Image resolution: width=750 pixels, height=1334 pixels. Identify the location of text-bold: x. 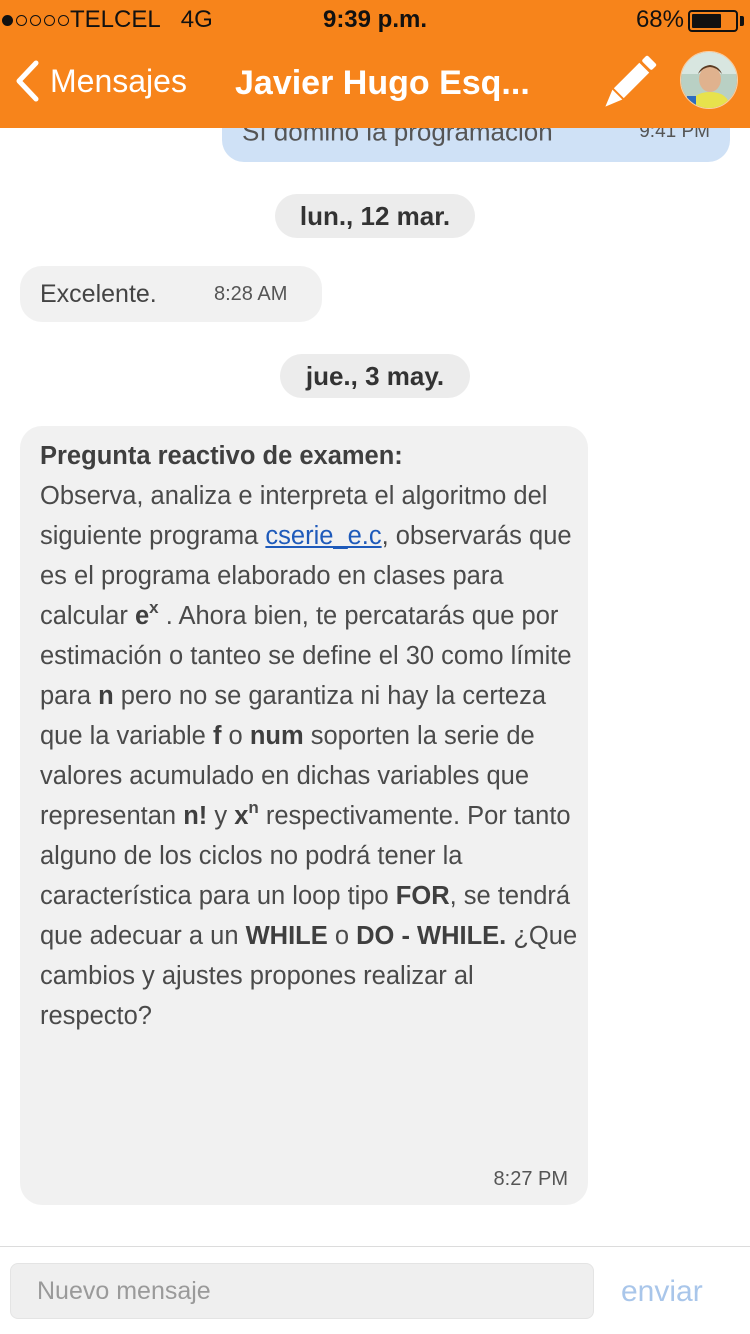
(241, 816).